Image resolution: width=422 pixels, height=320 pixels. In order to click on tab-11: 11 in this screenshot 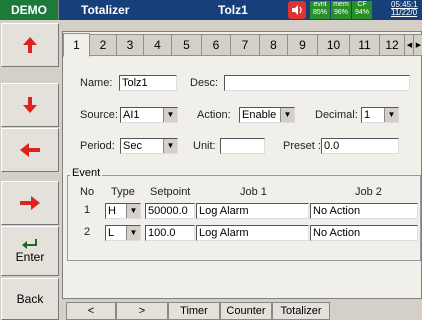, I will do `click(364, 45)`.